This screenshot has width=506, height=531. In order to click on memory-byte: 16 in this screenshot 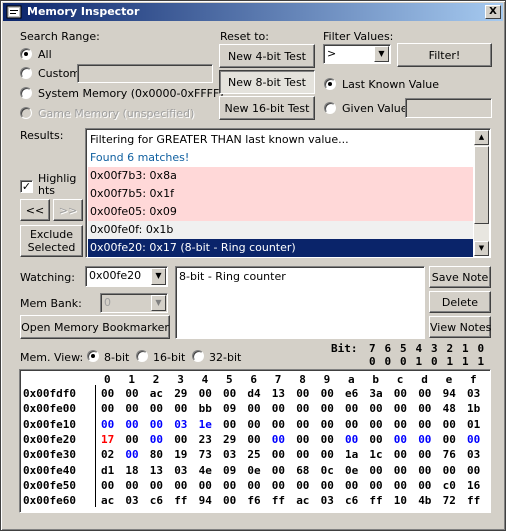, I will do `click(473, 485)`.